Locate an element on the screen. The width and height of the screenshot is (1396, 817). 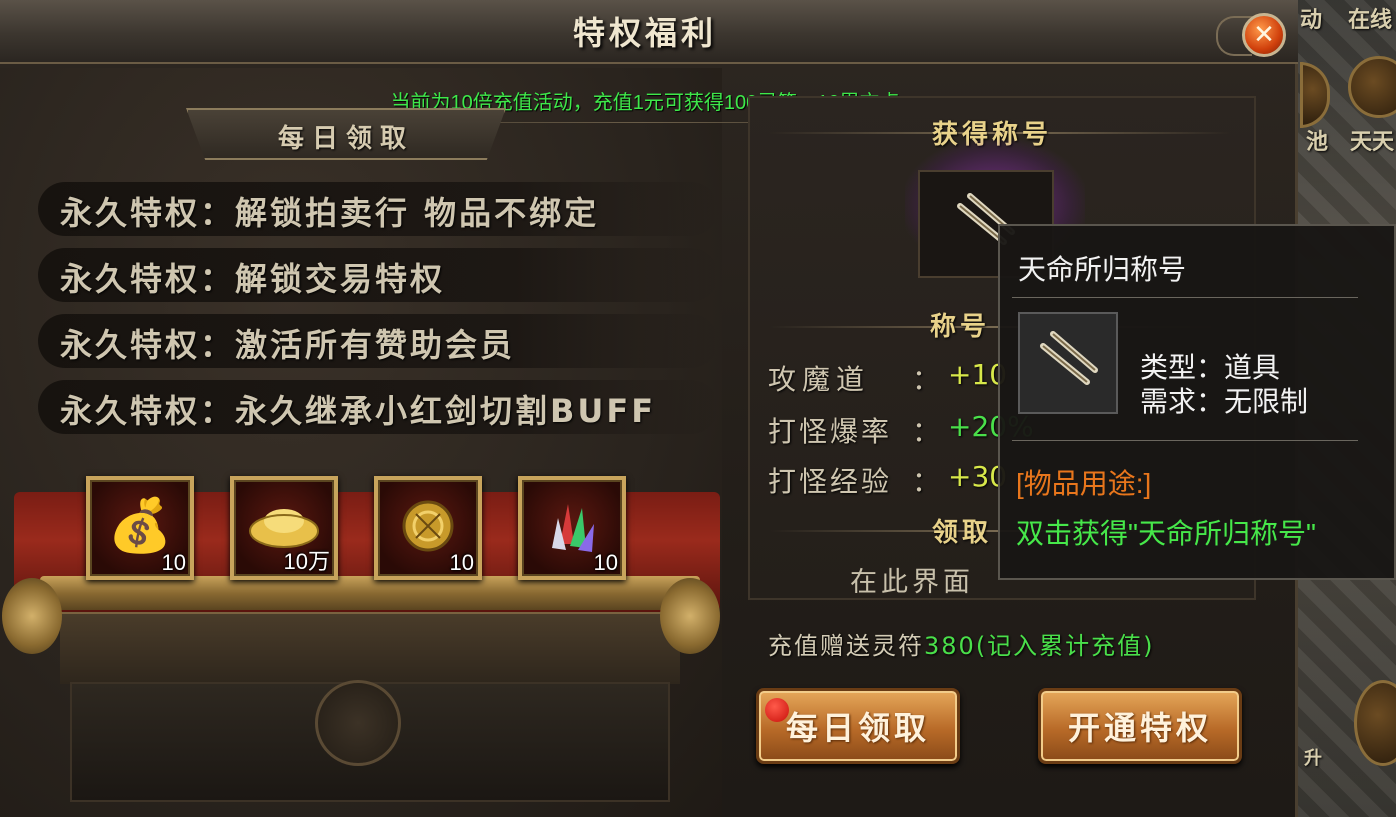
altar-top is located at coordinates (370, 593).